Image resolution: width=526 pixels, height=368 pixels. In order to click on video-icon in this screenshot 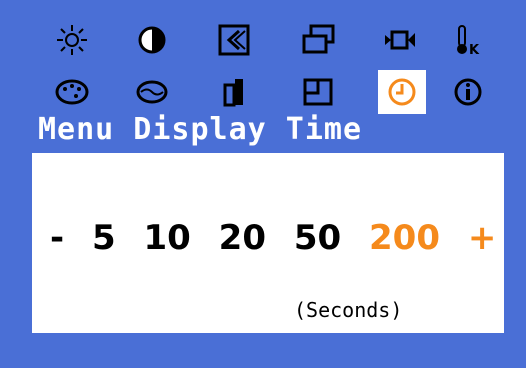, I will do `click(400, 40)`.